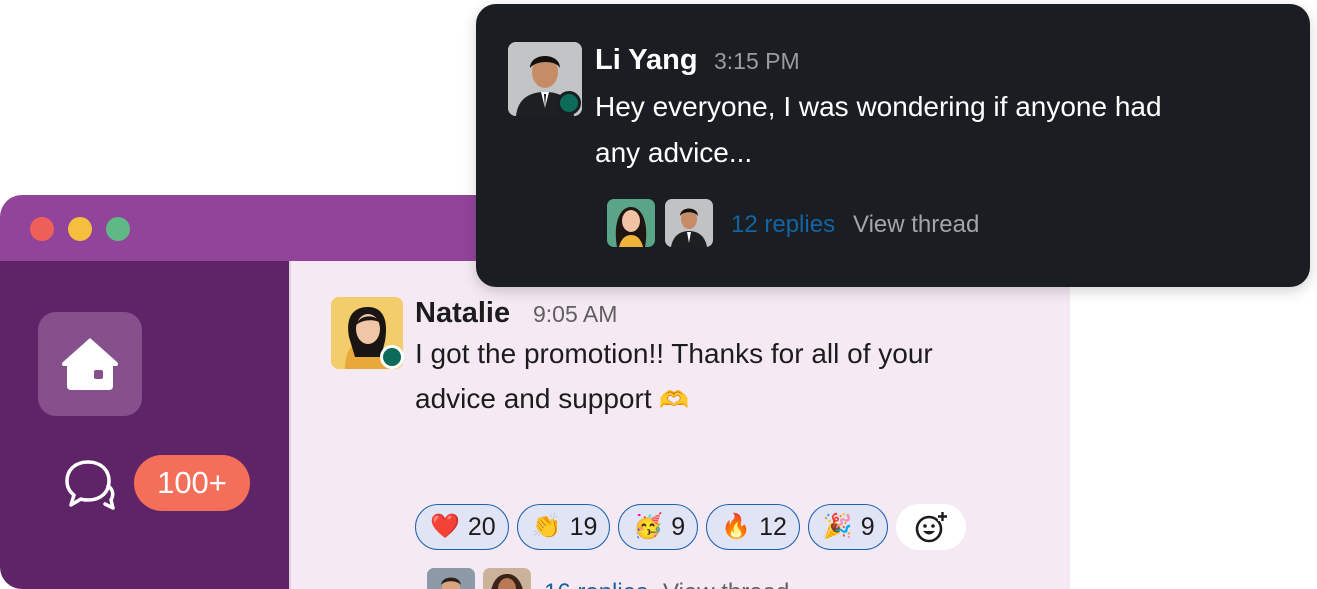  What do you see at coordinates (583, 526) in the screenshot?
I see `reaction-count: 19` at bounding box center [583, 526].